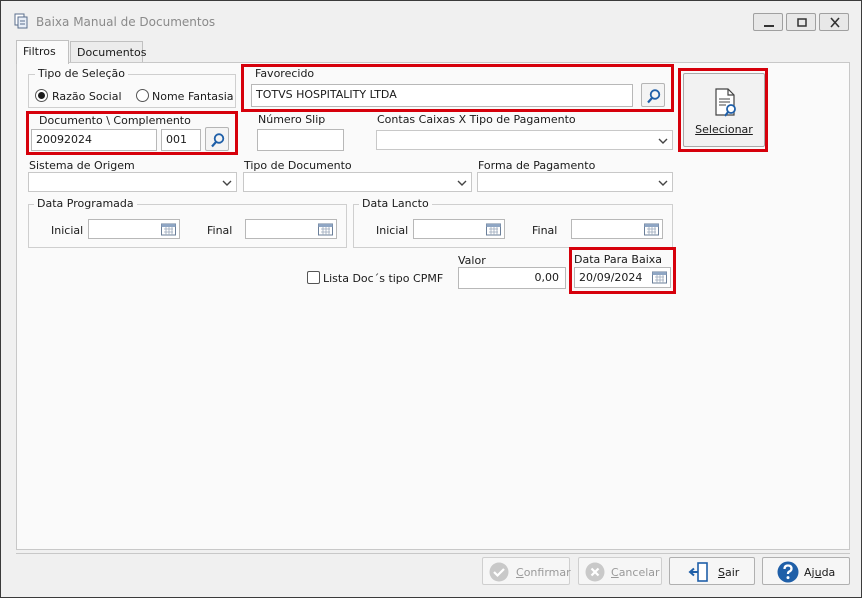 This screenshot has height=598, width=862. Describe the element at coordinates (21, 21) in the screenshot. I see `app-icon` at that location.